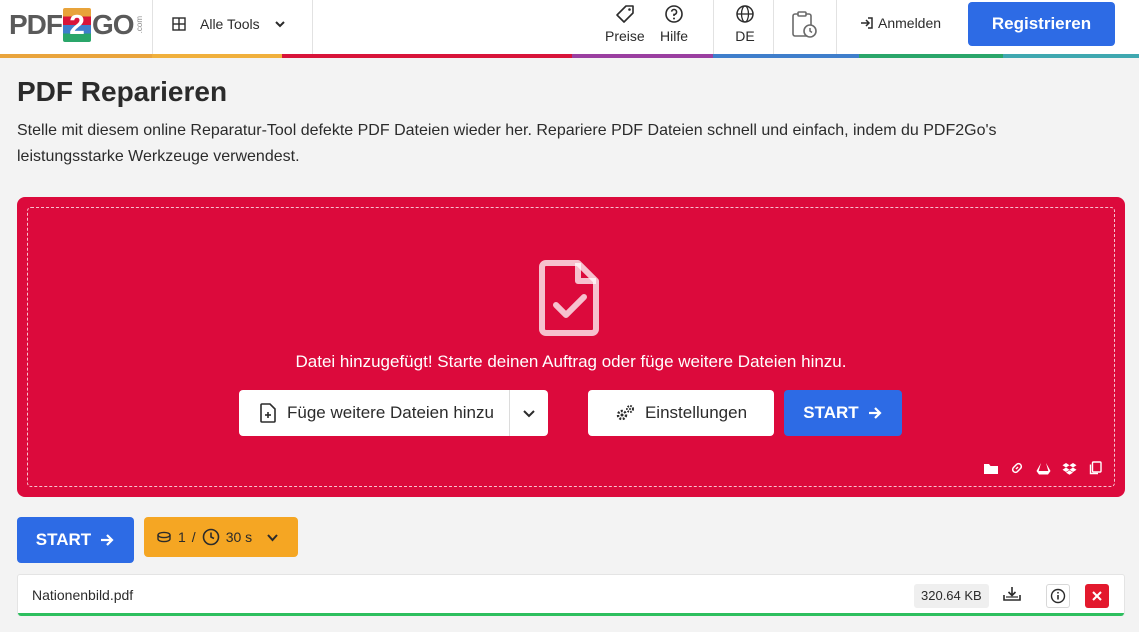 Image resolution: width=1139 pixels, height=632 pixels. Describe the element at coordinates (569, 56) in the screenshot. I see `header-color-bar` at that location.